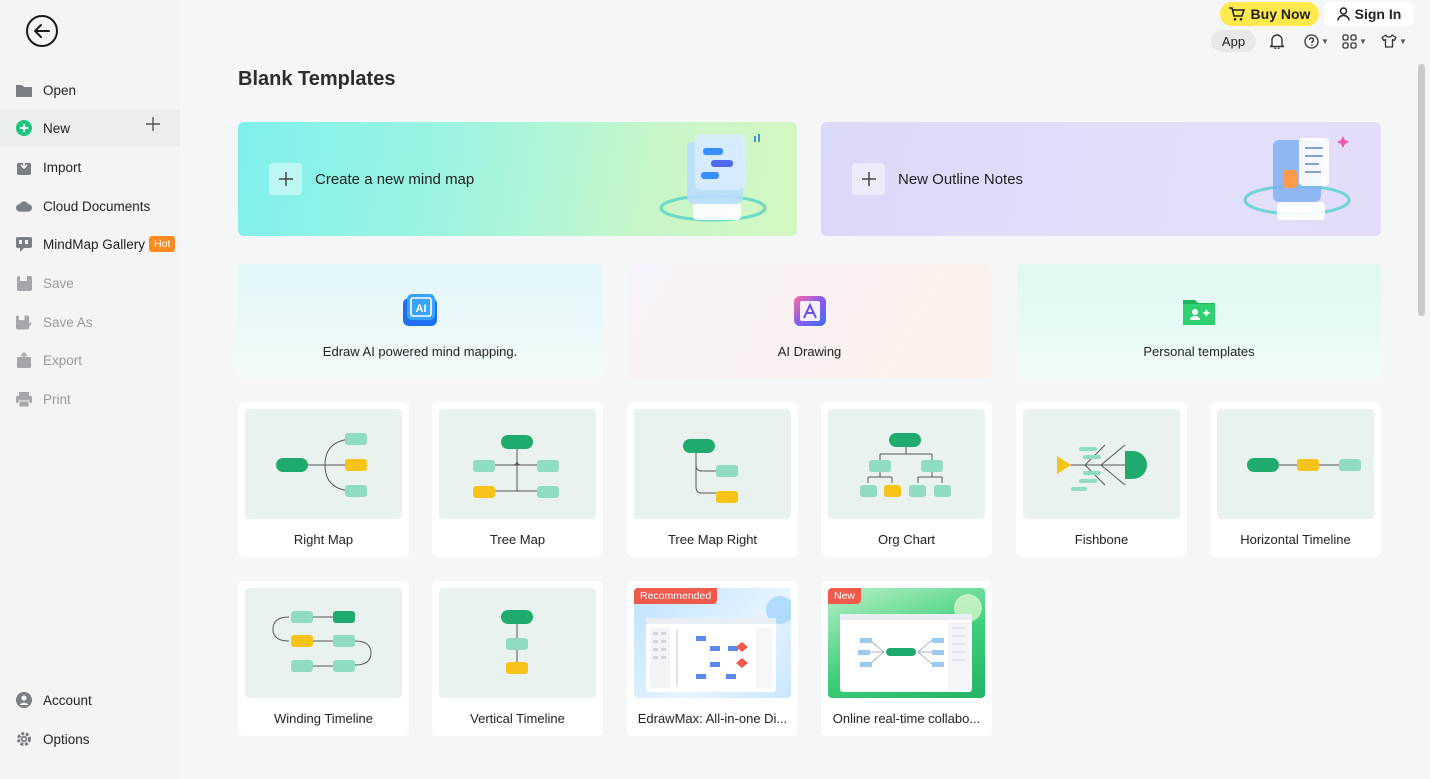  What do you see at coordinates (24, 244) in the screenshot?
I see `gallery-icon` at bounding box center [24, 244].